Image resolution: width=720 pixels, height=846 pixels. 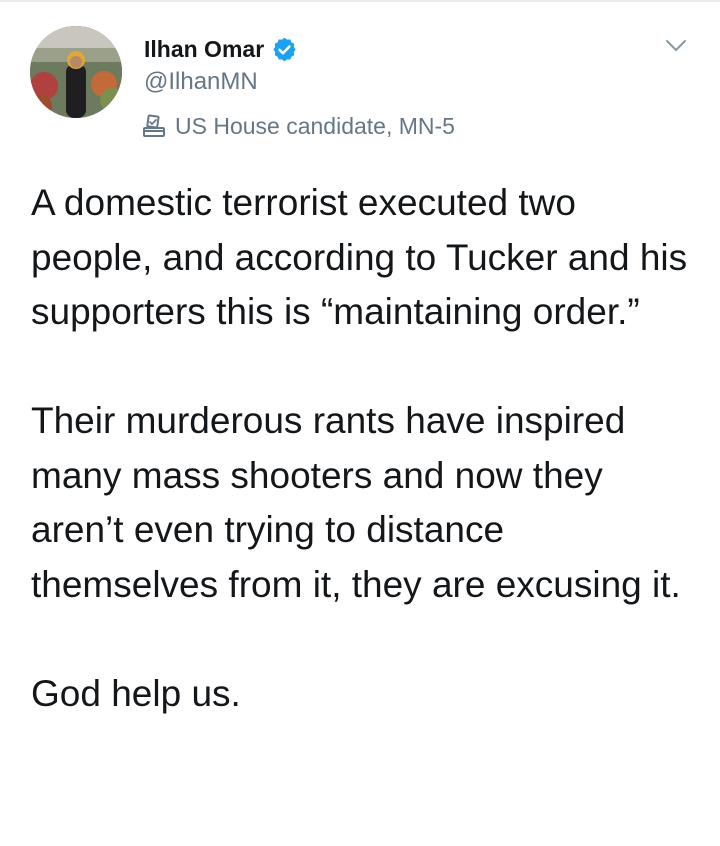 What do you see at coordinates (201, 82) in the screenshot?
I see `author-handle: @IlhanMN` at bounding box center [201, 82].